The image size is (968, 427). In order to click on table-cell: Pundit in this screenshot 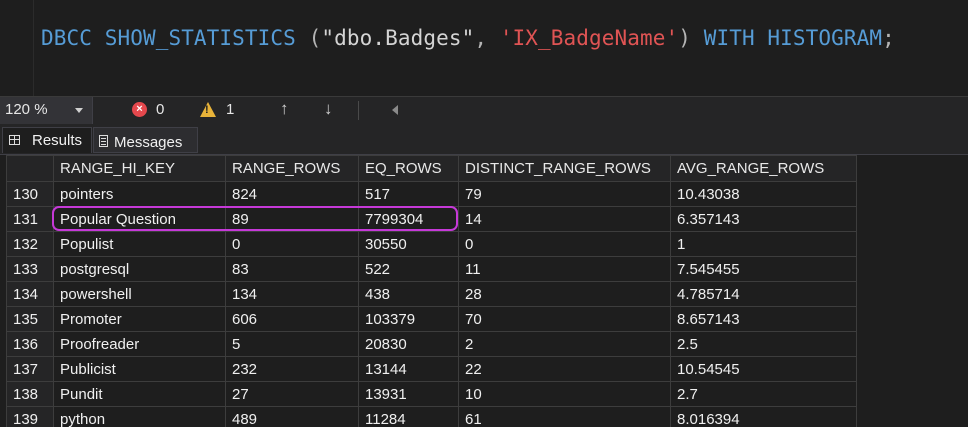, I will do `click(140, 394)`.